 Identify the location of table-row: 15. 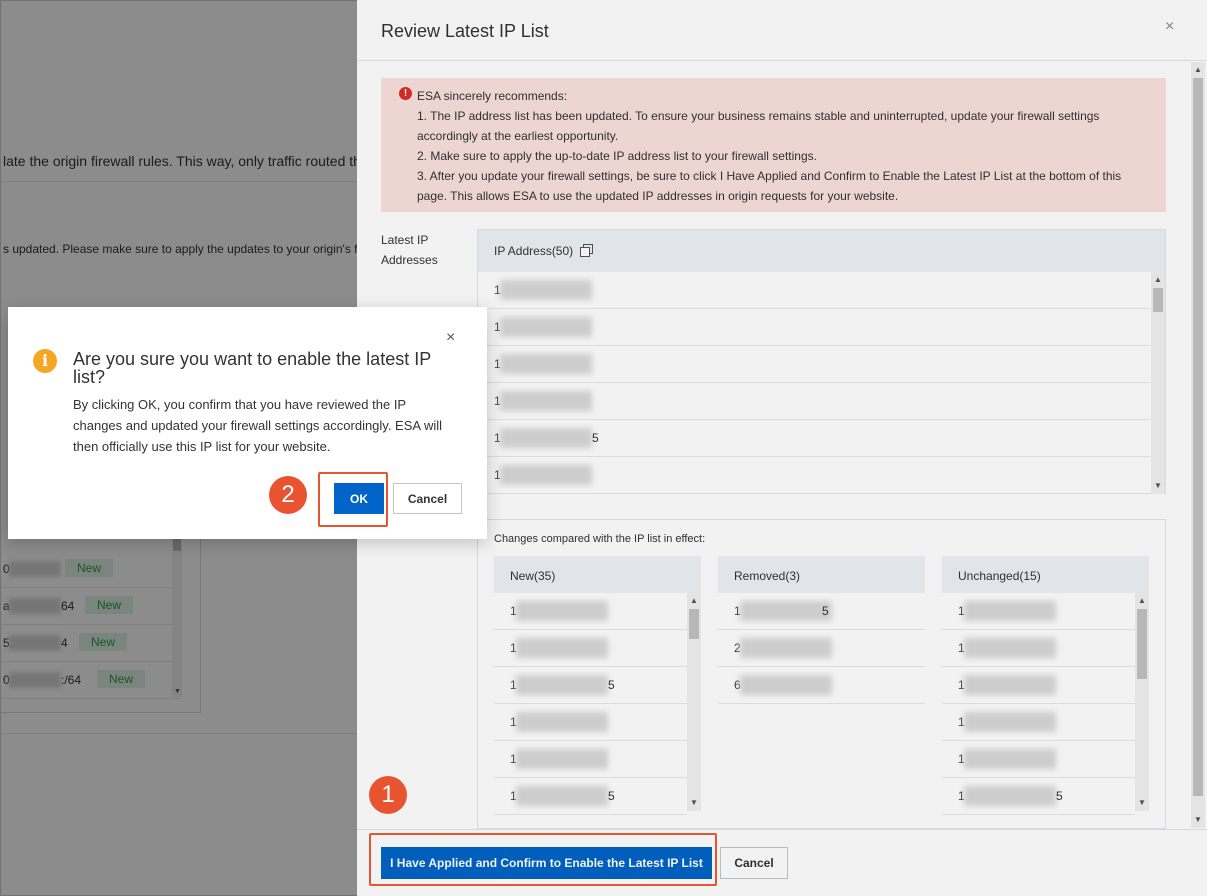
(814, 438).